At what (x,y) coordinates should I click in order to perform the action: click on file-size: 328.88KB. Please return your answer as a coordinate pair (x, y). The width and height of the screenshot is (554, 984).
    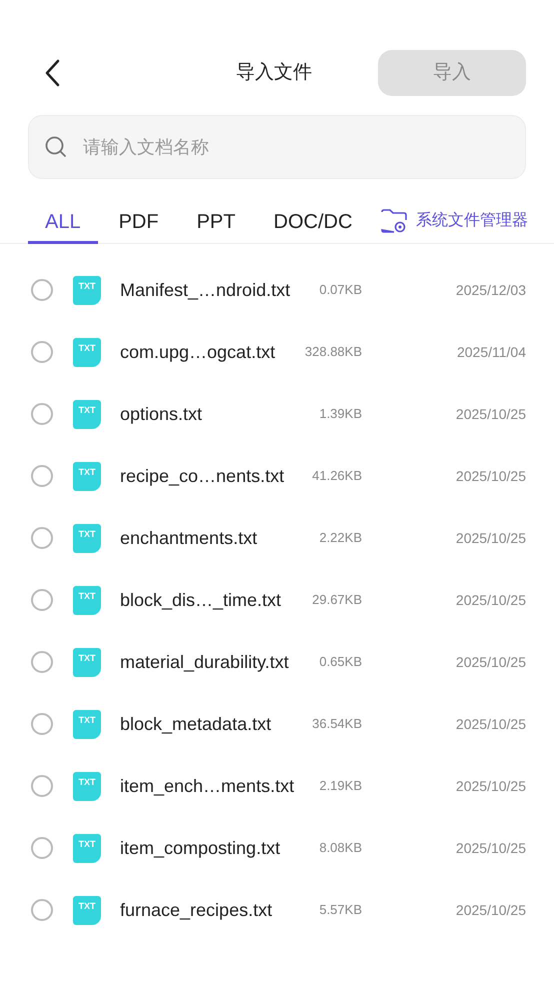
    Looking at the image, I should click on (333, 352).